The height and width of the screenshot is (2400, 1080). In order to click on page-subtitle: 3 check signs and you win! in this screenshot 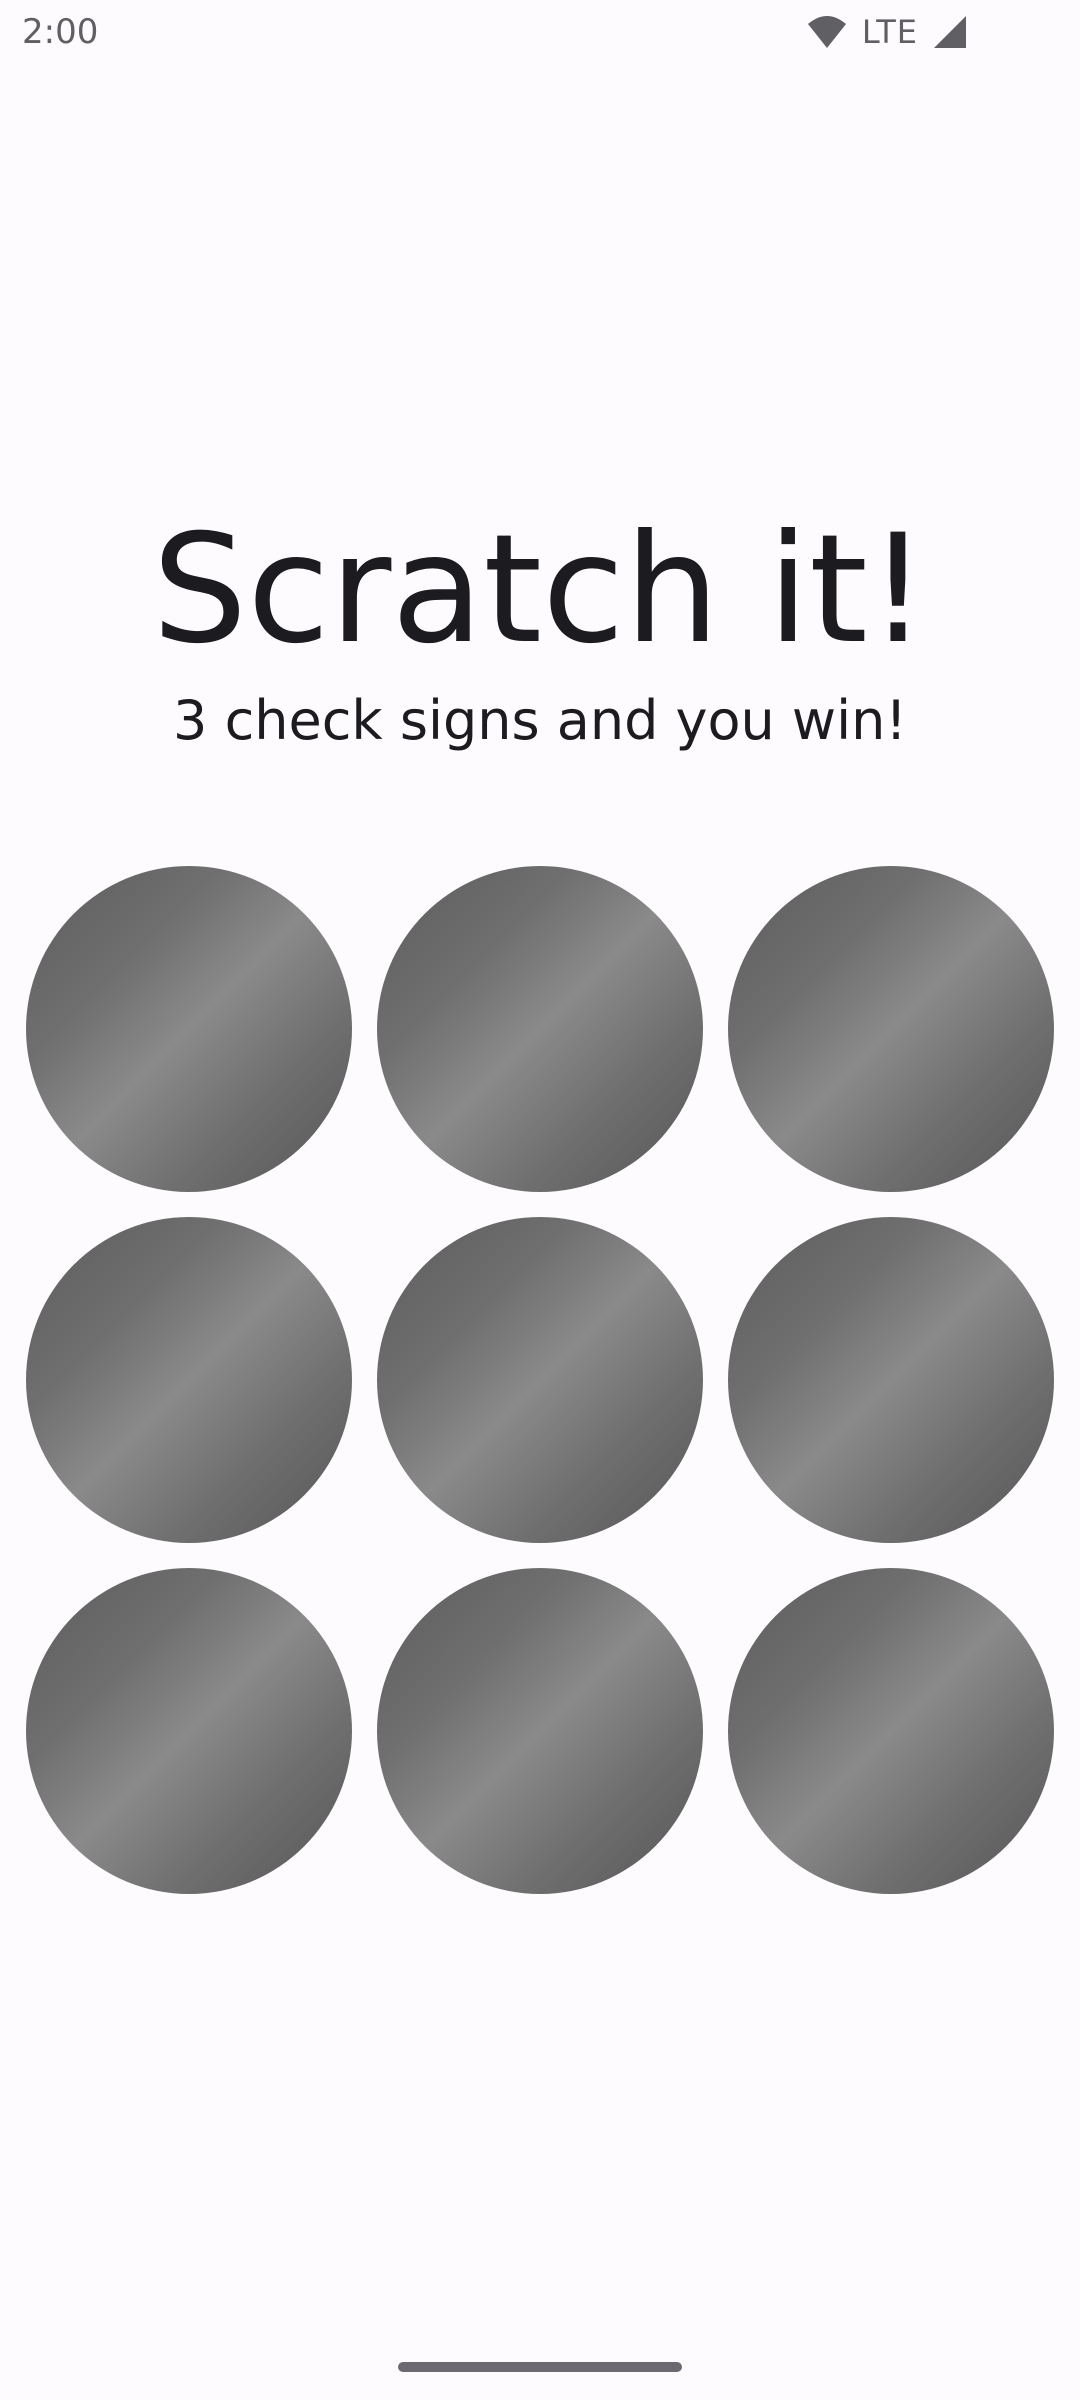, I will do `click(540, 720)`.